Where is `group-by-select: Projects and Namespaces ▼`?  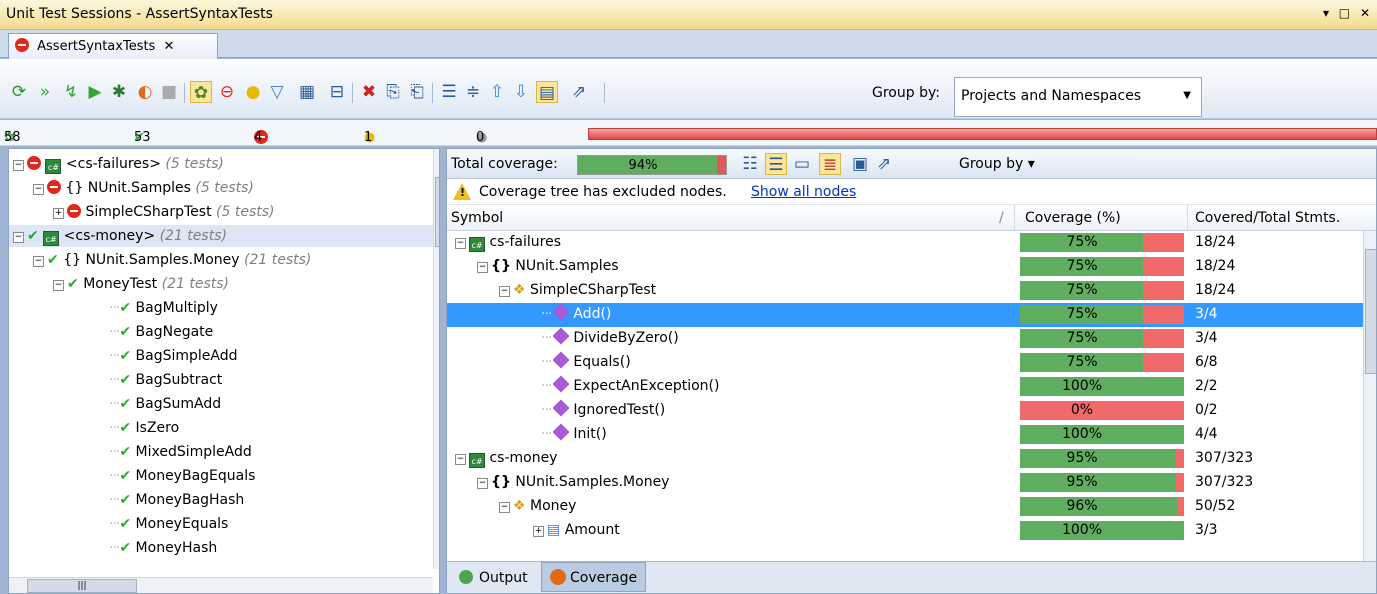 group-by-select: Projects and Namespaces ▼ is located at coordinates (1078, 97).